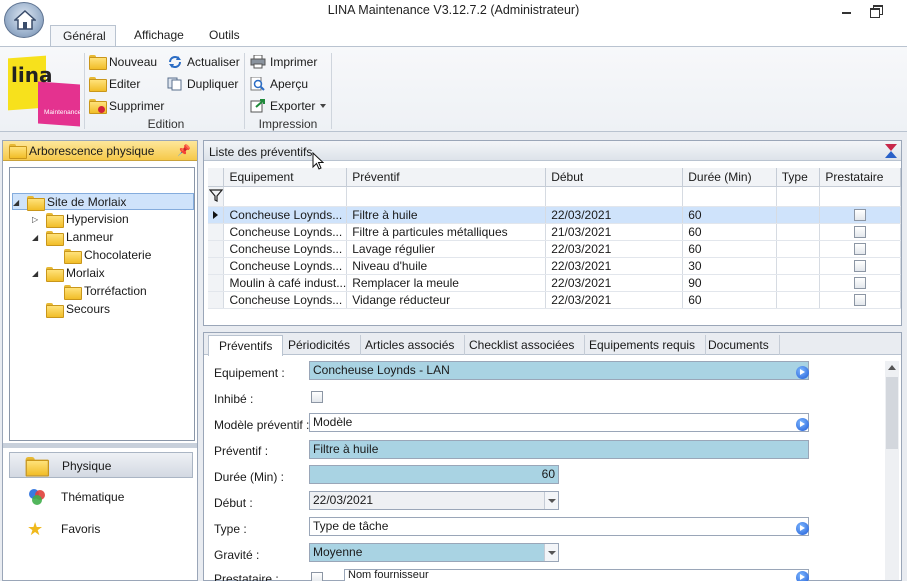 The image size is (907, 581). I want to click on folder-edit-icon, so click(98, 84).